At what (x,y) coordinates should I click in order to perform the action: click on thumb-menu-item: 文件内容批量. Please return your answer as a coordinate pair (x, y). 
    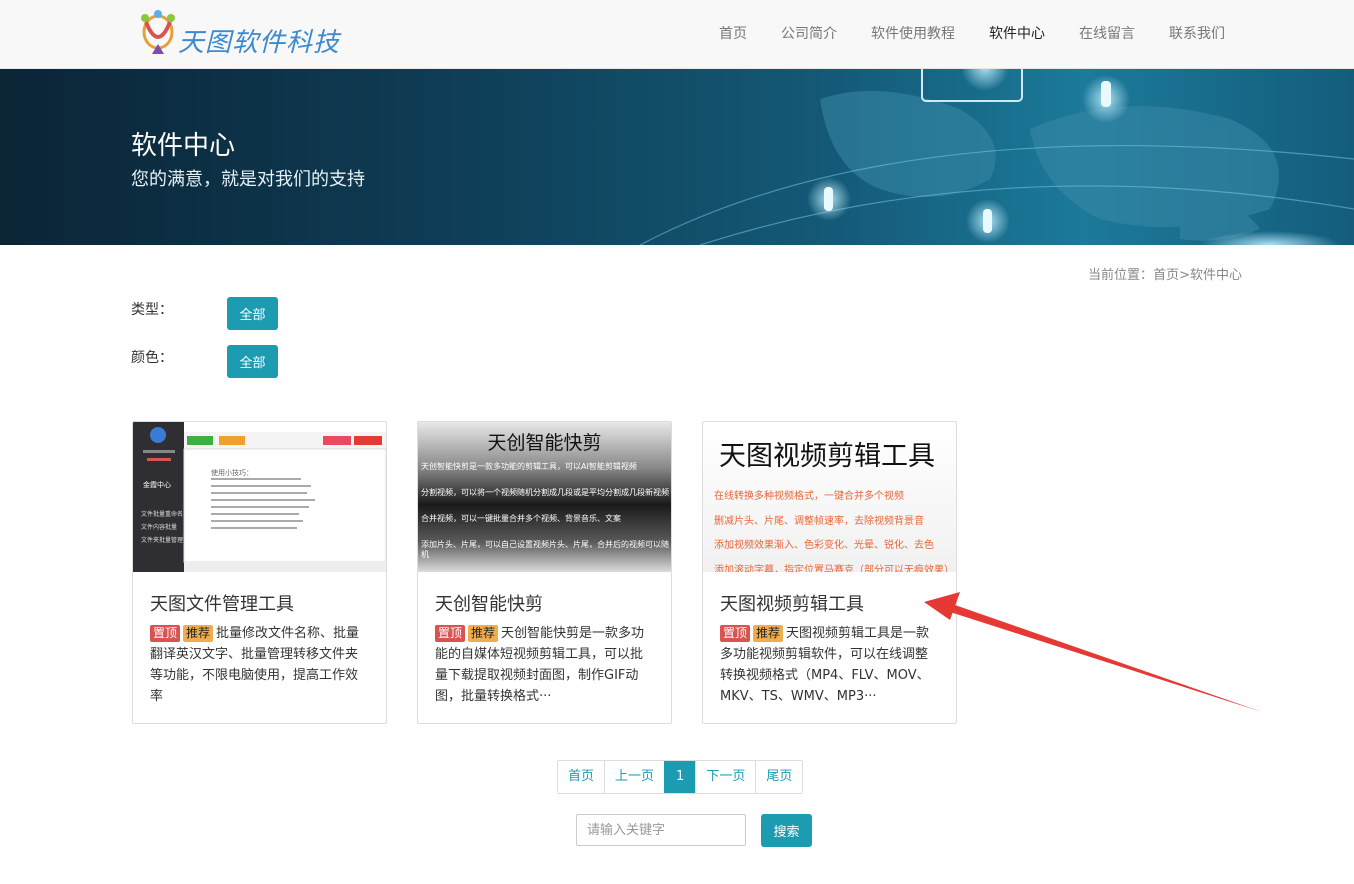
    Looking at the image, I should click on (159, 527).